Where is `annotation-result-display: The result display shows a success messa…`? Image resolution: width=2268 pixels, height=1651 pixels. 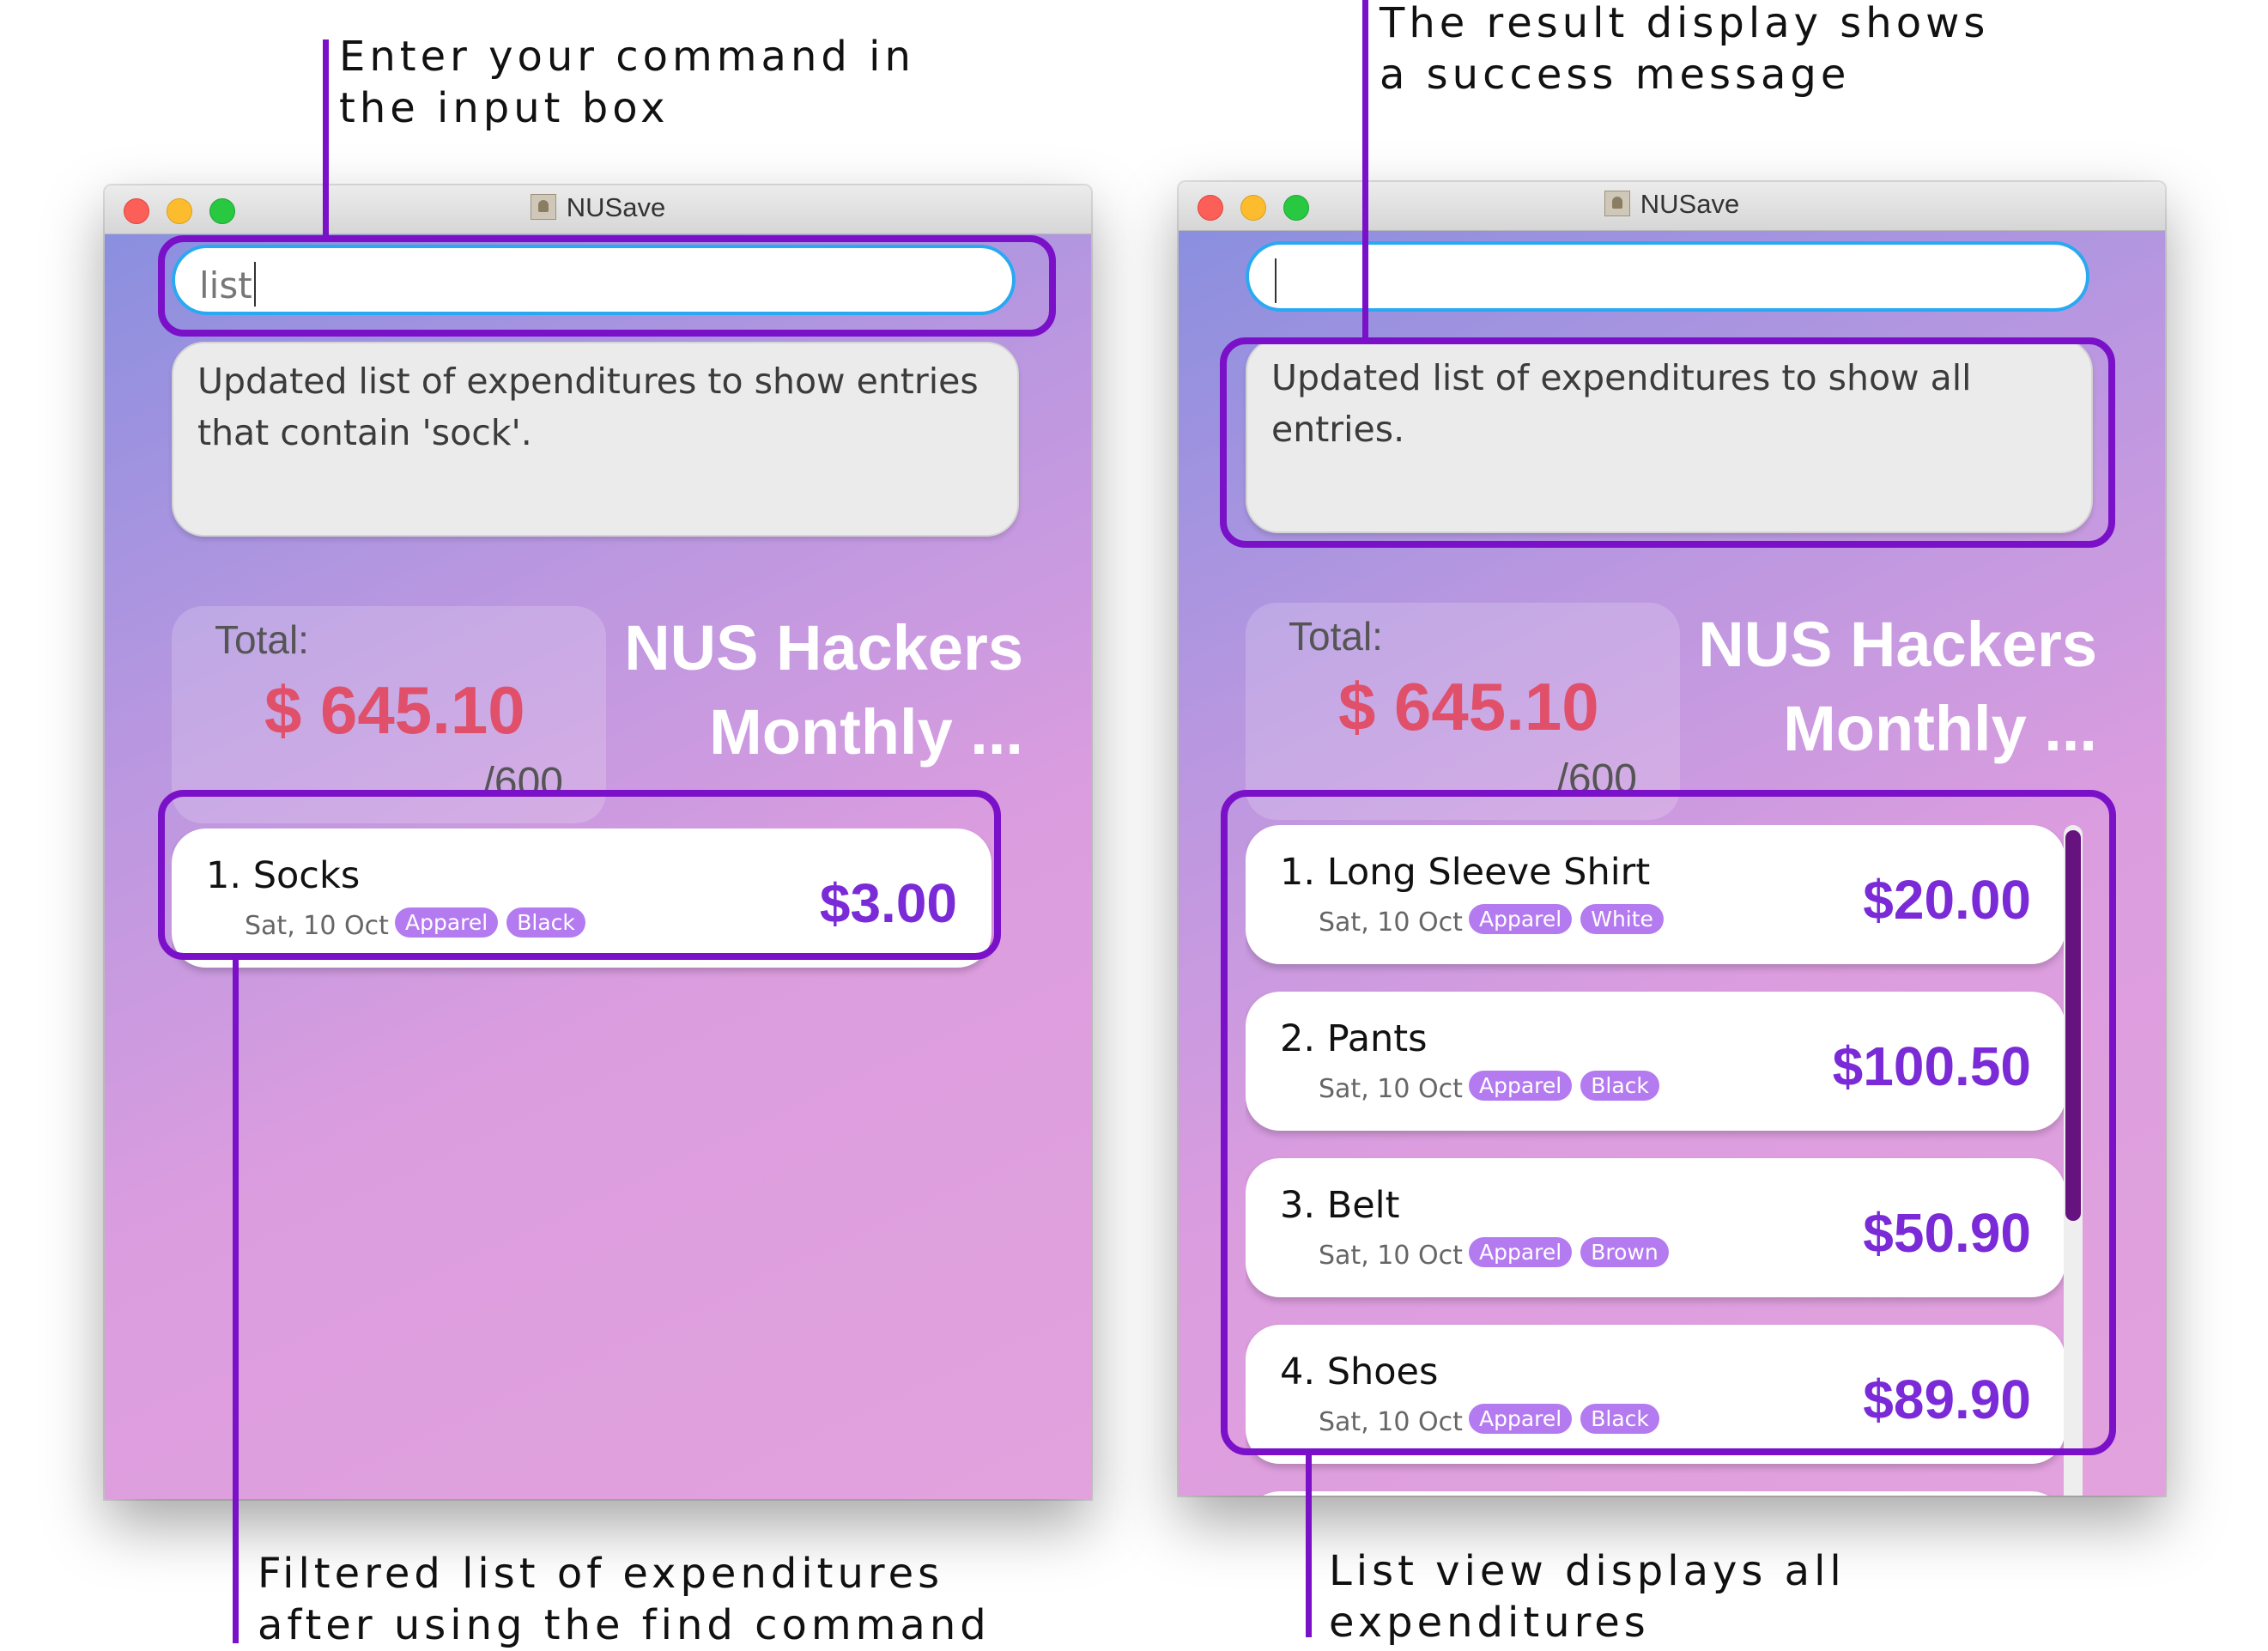
annotation-result-display: The result display shows a success messa… is located at coordinates (1685, 49).